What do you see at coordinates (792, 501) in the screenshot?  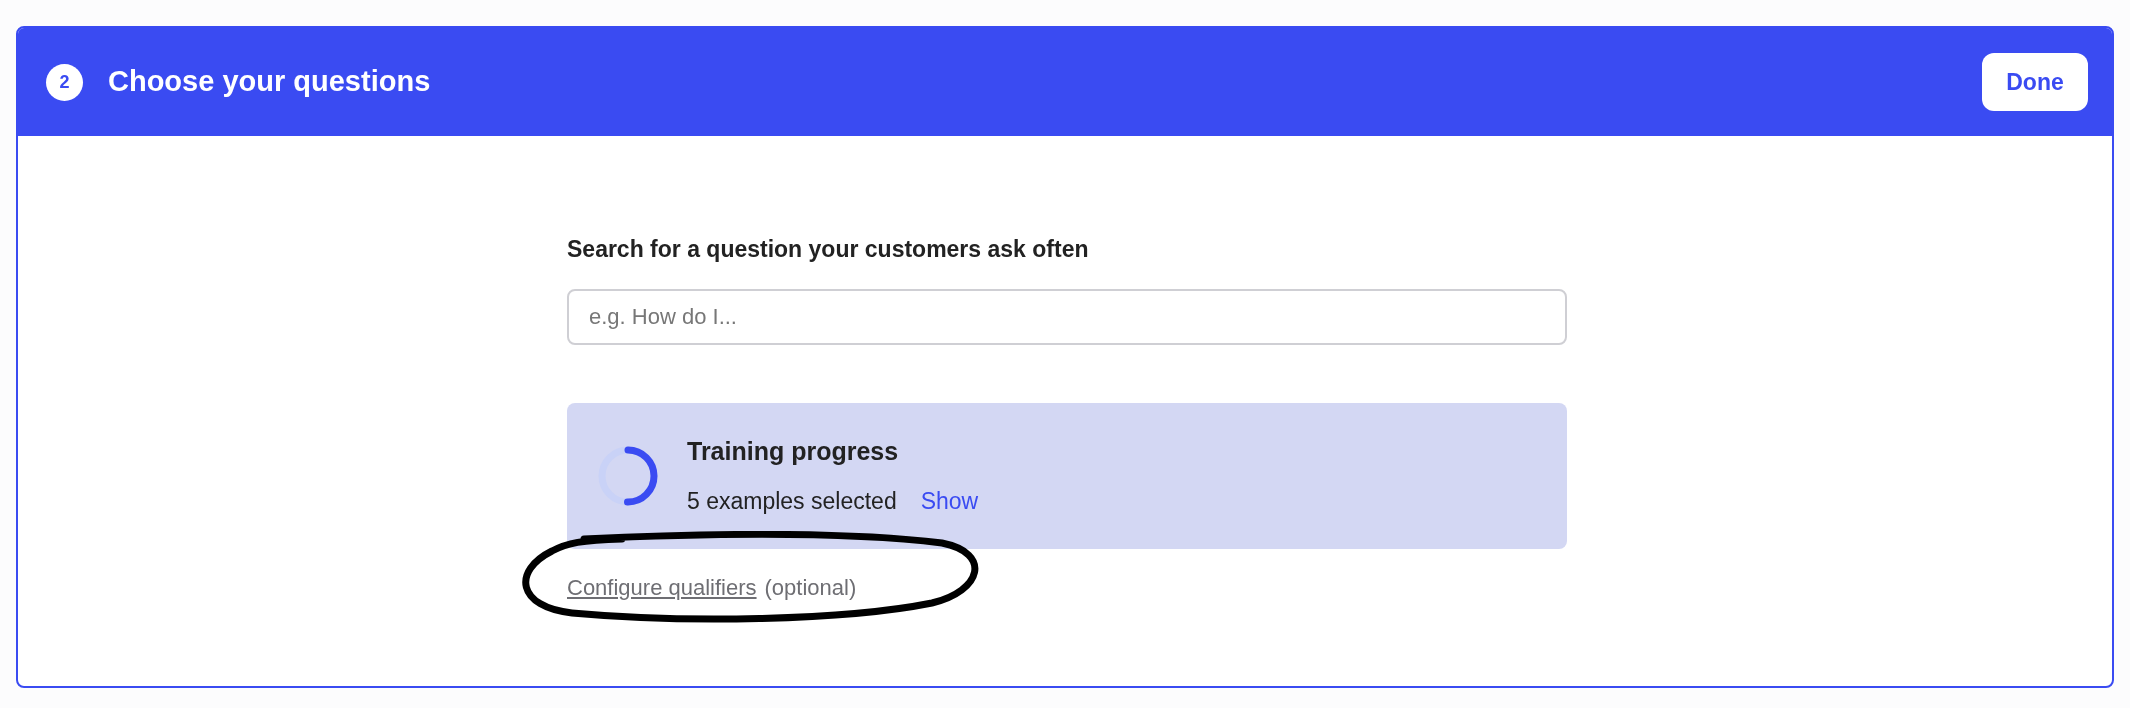 I see `examples-count: 5 examples selected` at bounding box center [792, 501].